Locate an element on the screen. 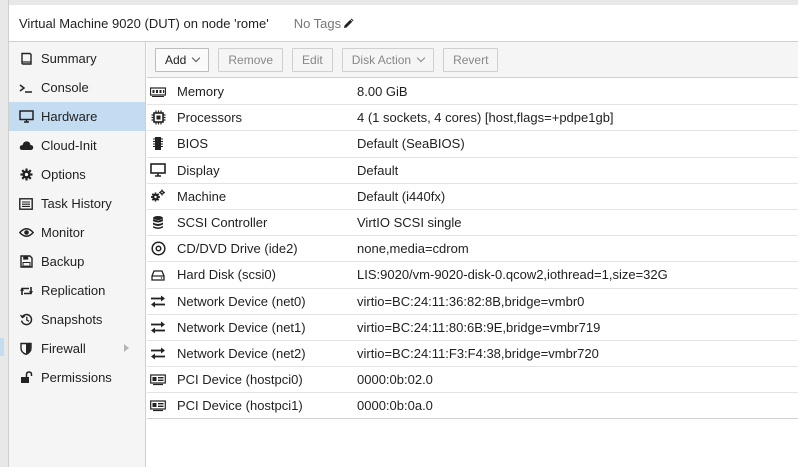  sidebar-item-snapshots: Snapshots is located at coordinates (77, 319).